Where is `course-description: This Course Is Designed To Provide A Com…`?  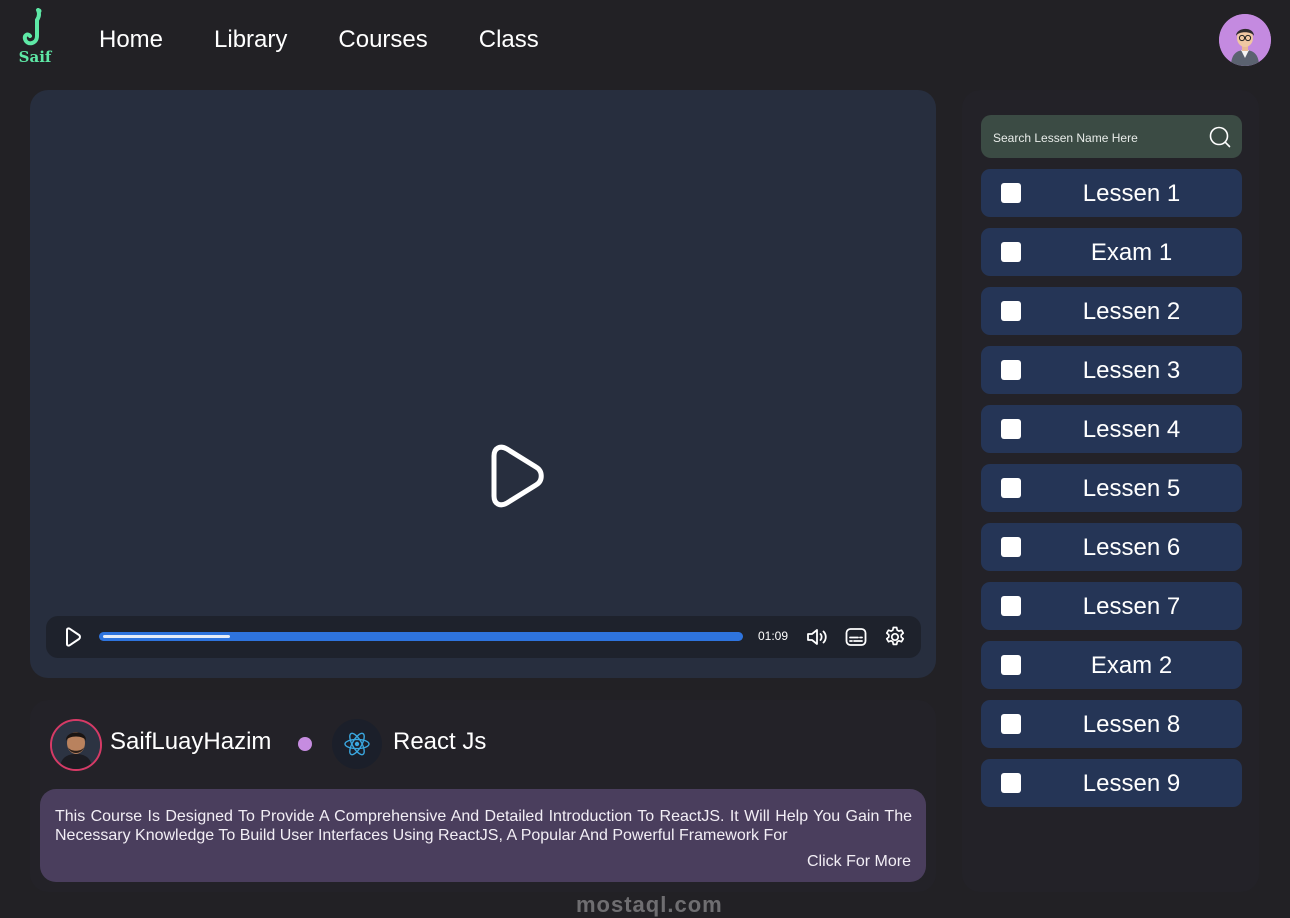
course-description: This Course Is Designed To Provide A Com… is located at coordinates (483, 853).